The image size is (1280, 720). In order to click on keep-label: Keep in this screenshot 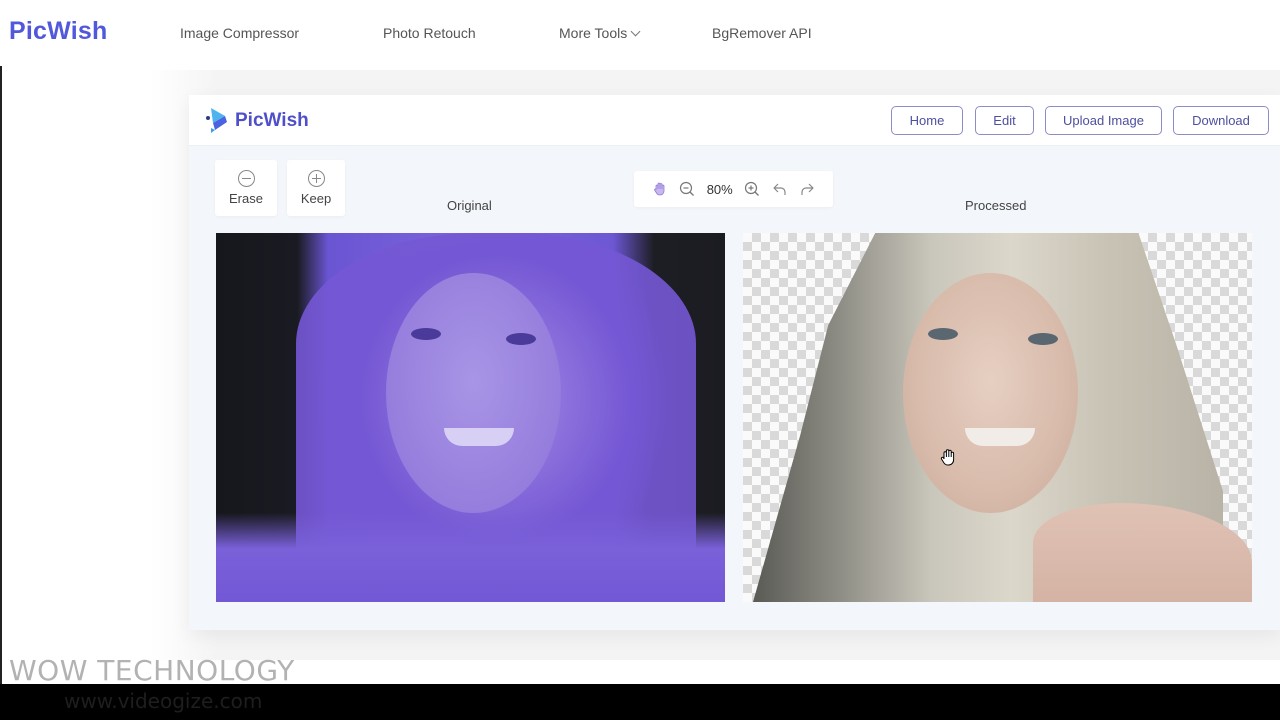, I will do `click(316, 198)`.